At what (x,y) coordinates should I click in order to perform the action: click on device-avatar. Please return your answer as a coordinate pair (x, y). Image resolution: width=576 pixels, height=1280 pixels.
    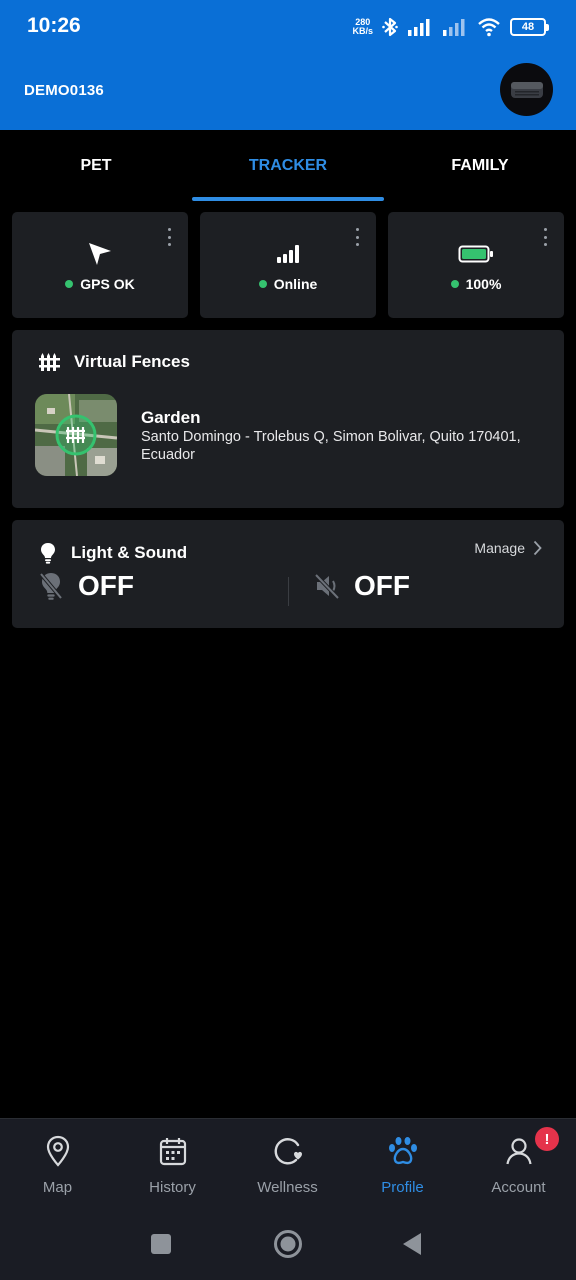
    Looking at the image, I should click on (526, 89).